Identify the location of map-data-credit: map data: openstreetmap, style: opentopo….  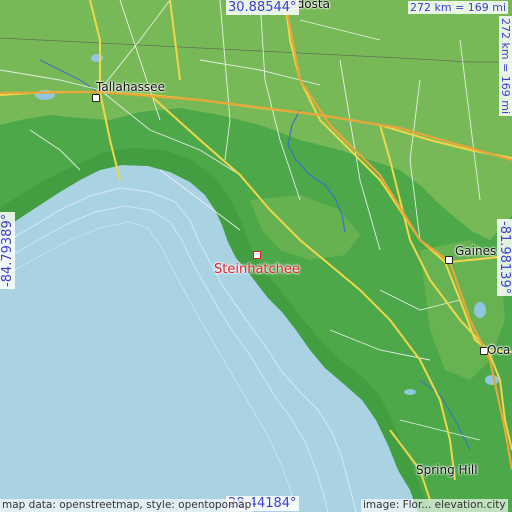
(127, 505).